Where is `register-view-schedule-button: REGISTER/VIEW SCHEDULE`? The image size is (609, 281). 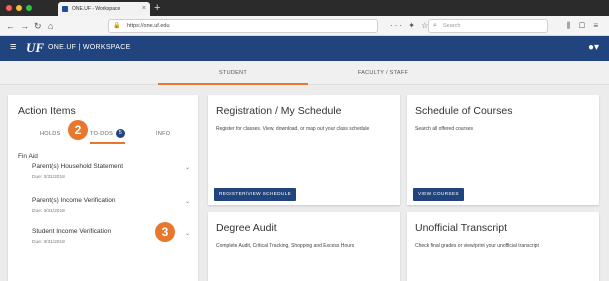 register-view-schedule-button: REGISTER/VIEW SCHEDULE is located at coordinates (255, 194).